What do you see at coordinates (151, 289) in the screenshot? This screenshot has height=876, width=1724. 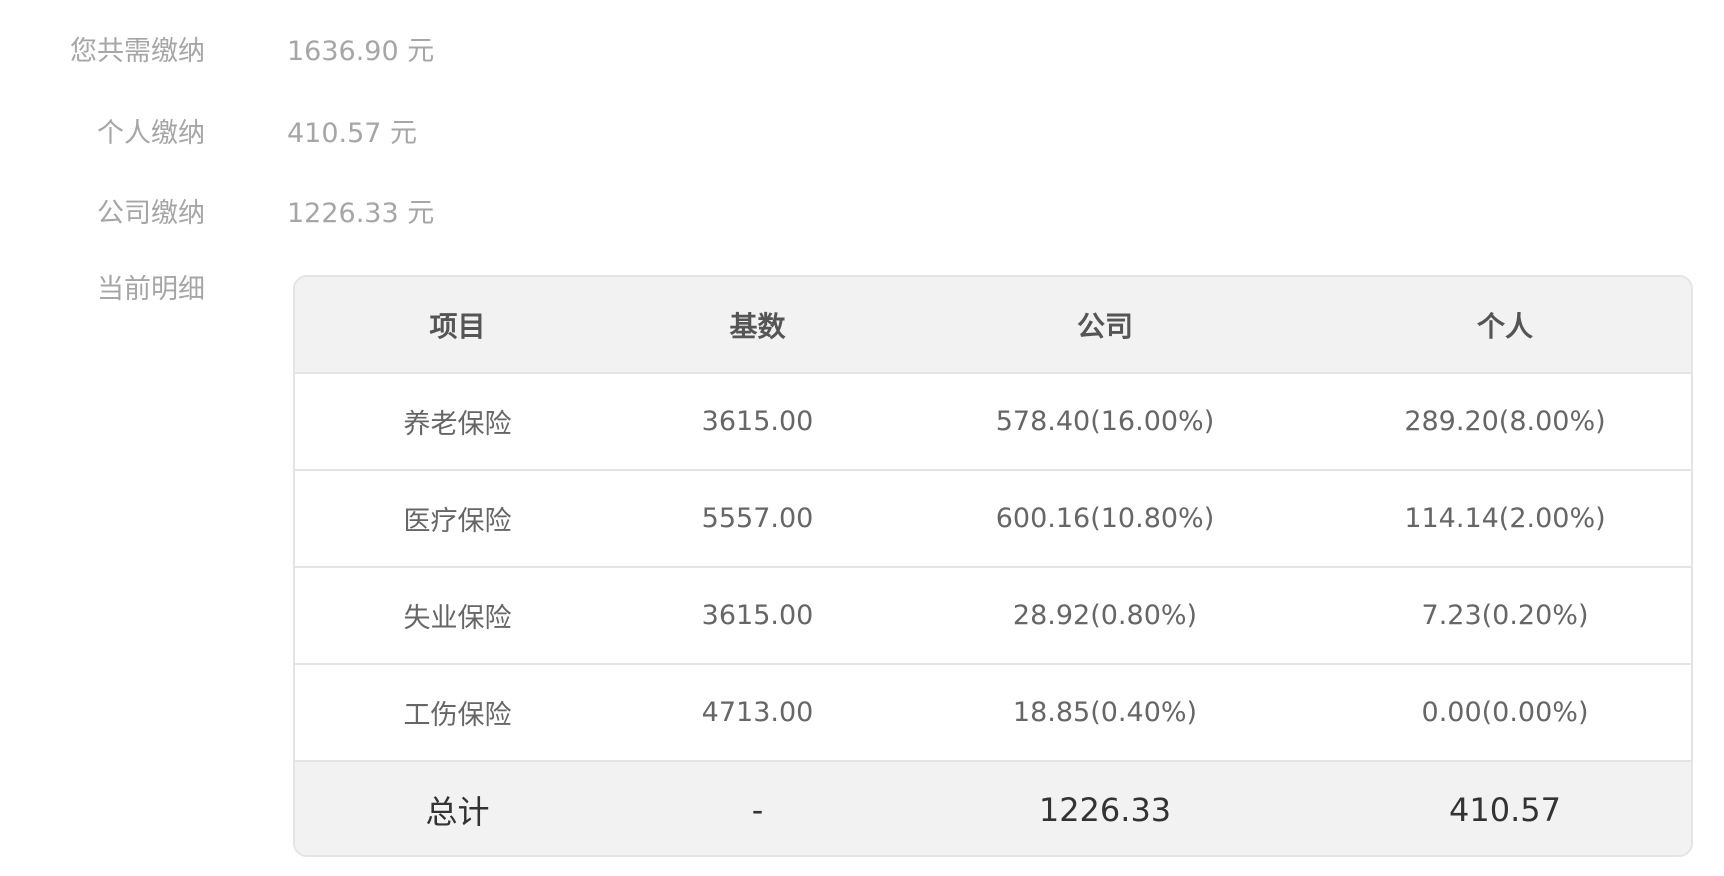 I see `detail-label: 当前明细` at bounding box center [151, 289].